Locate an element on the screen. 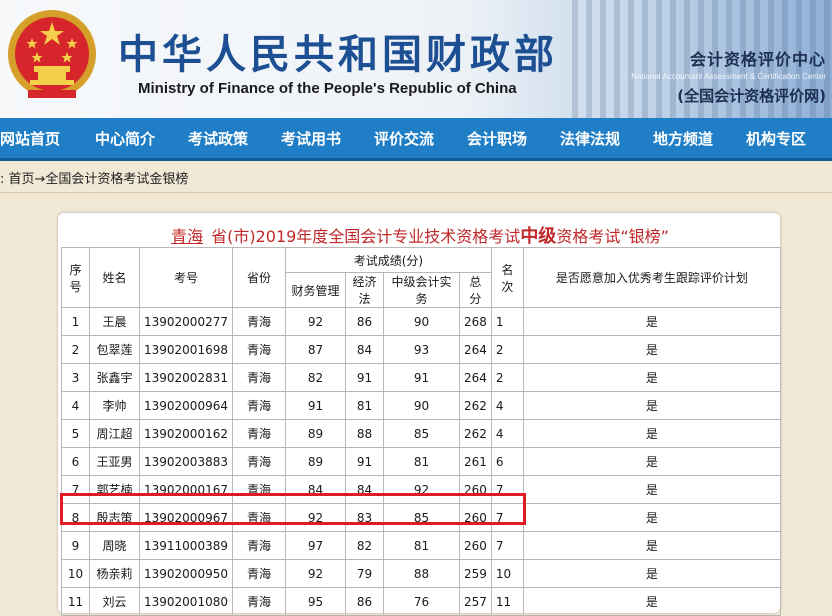 The height and width of the screenshot is (616, 832). table-row: 6 王亚男 13902003883 青海 89 91 81 261 6 是 is located at coordinates (421, 461).